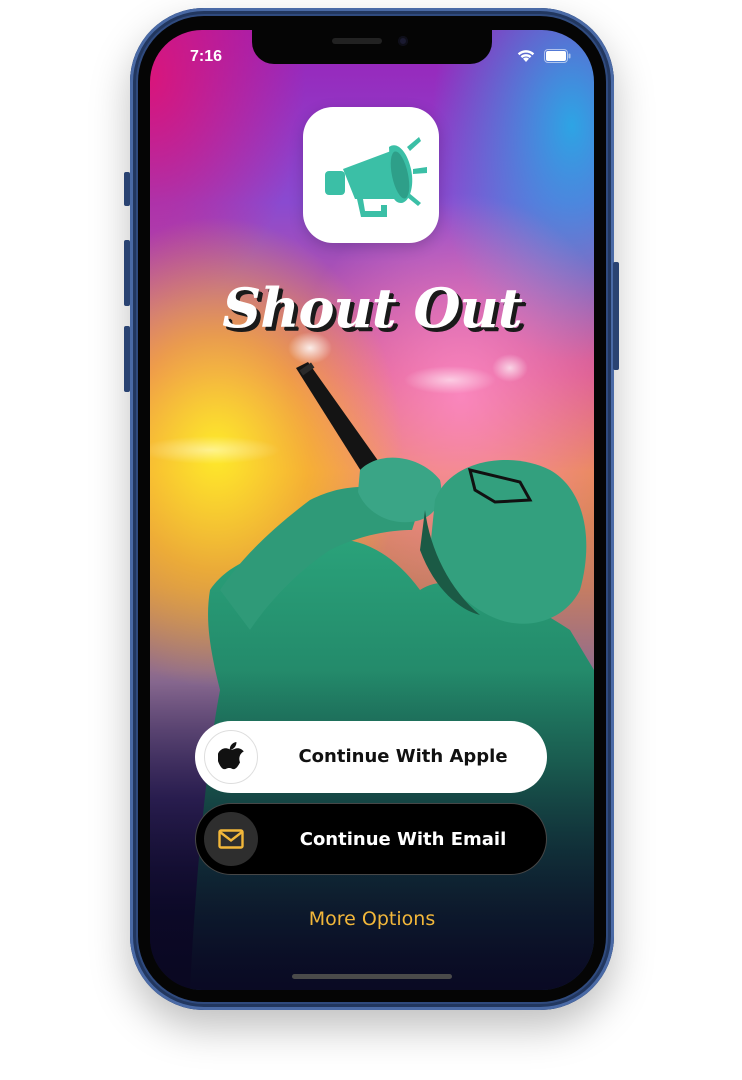  Describe the element at coordinates (127, 273) in the screenshot. I see `side-button-volume-up` at that location.